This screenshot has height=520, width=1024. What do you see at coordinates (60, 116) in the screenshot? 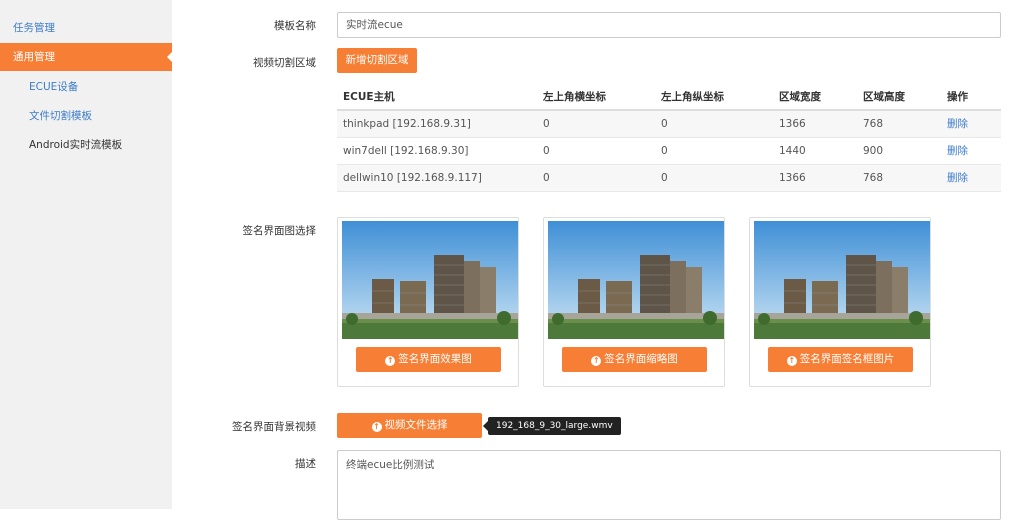
I see `sidebar-item-label: 文件切割模板` at bounding box center [60, 116].